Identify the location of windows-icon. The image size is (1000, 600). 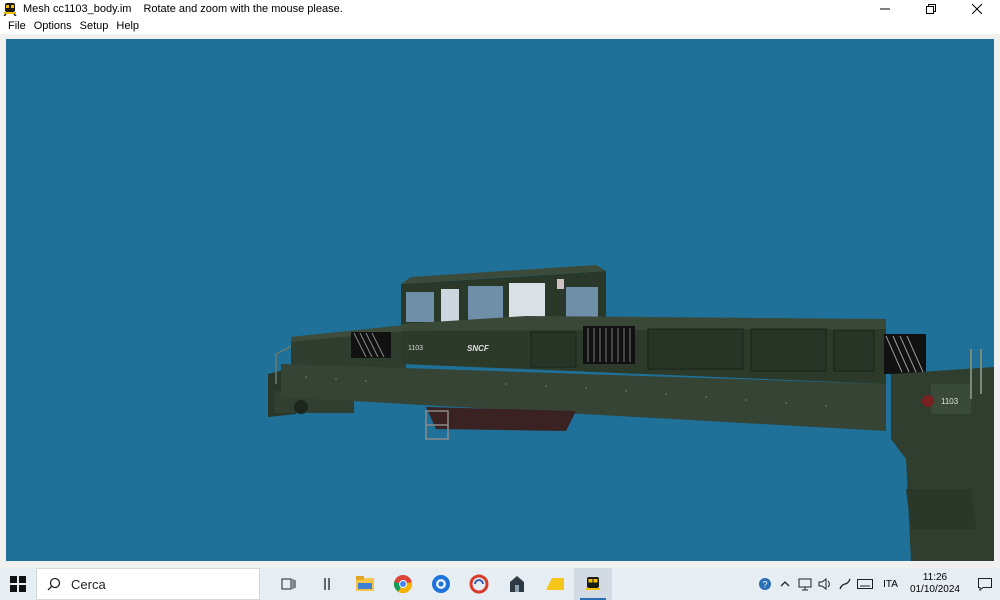
(18, 584).